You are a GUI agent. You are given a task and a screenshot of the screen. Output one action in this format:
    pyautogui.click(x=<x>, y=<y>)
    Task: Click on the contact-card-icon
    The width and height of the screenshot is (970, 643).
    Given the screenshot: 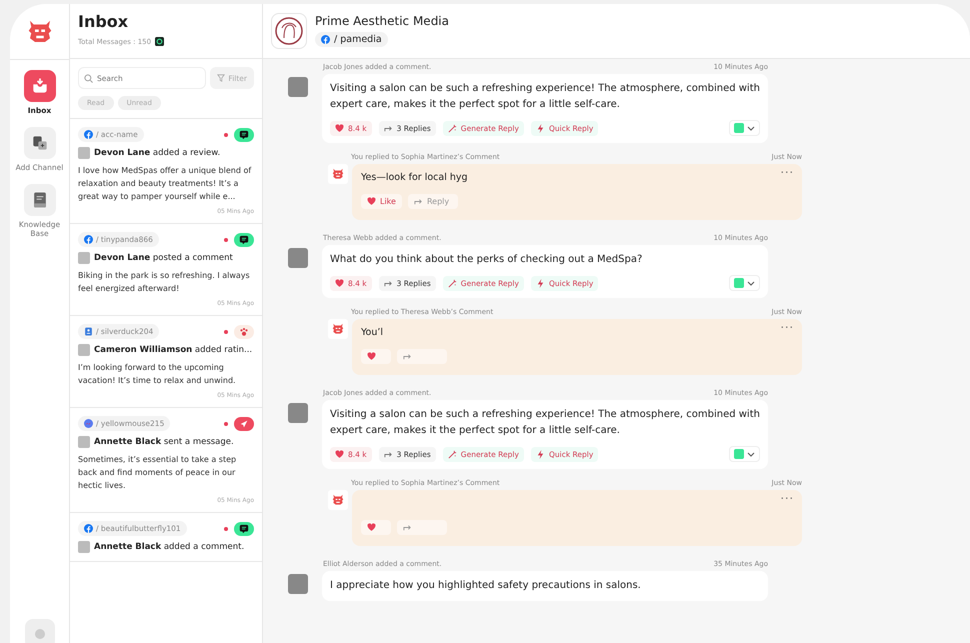 What is the action you would take?
    pyautogui.click(x=88, y=331)
    